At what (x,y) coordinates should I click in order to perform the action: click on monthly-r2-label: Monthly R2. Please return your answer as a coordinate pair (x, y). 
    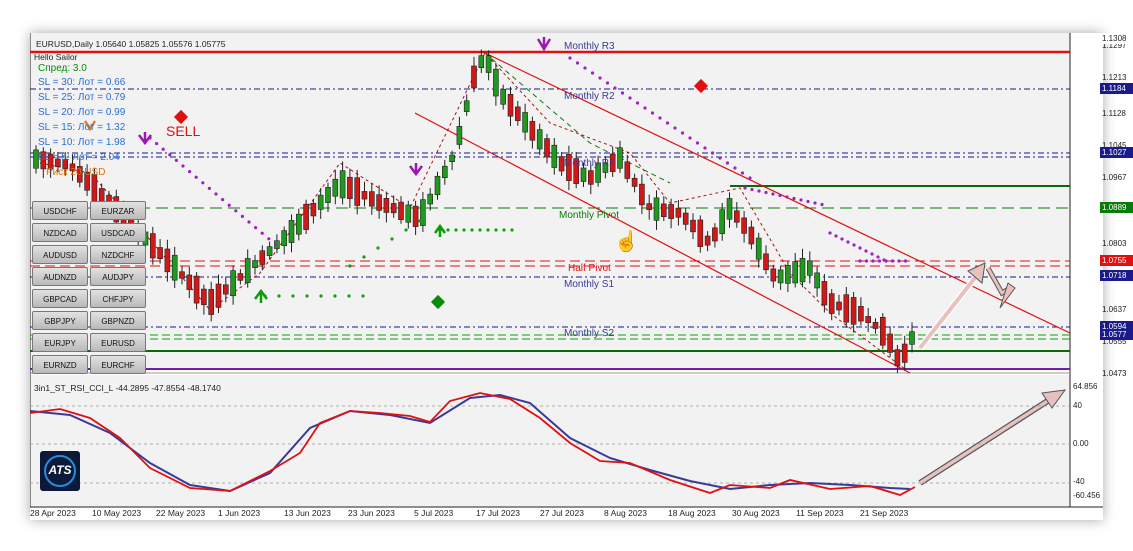
    Looking at the image, I should click on (589, 96).